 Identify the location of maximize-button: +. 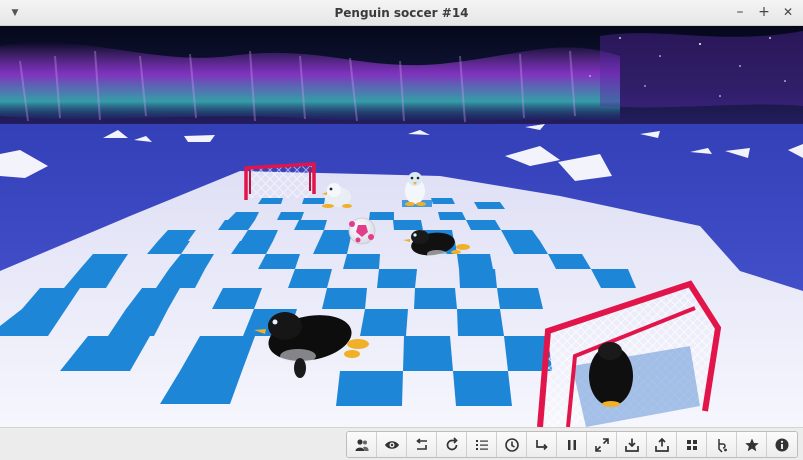
(764, 12).